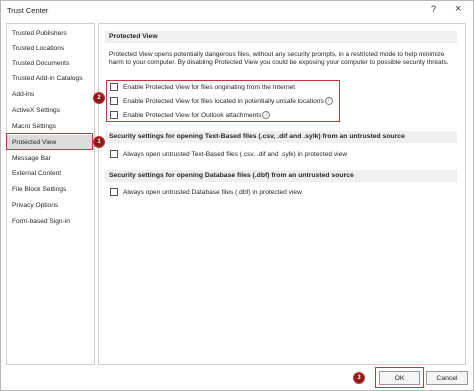  I want to click on sidebar-item-trusted-publishers: Trusted Publishers, so click(50, 33).